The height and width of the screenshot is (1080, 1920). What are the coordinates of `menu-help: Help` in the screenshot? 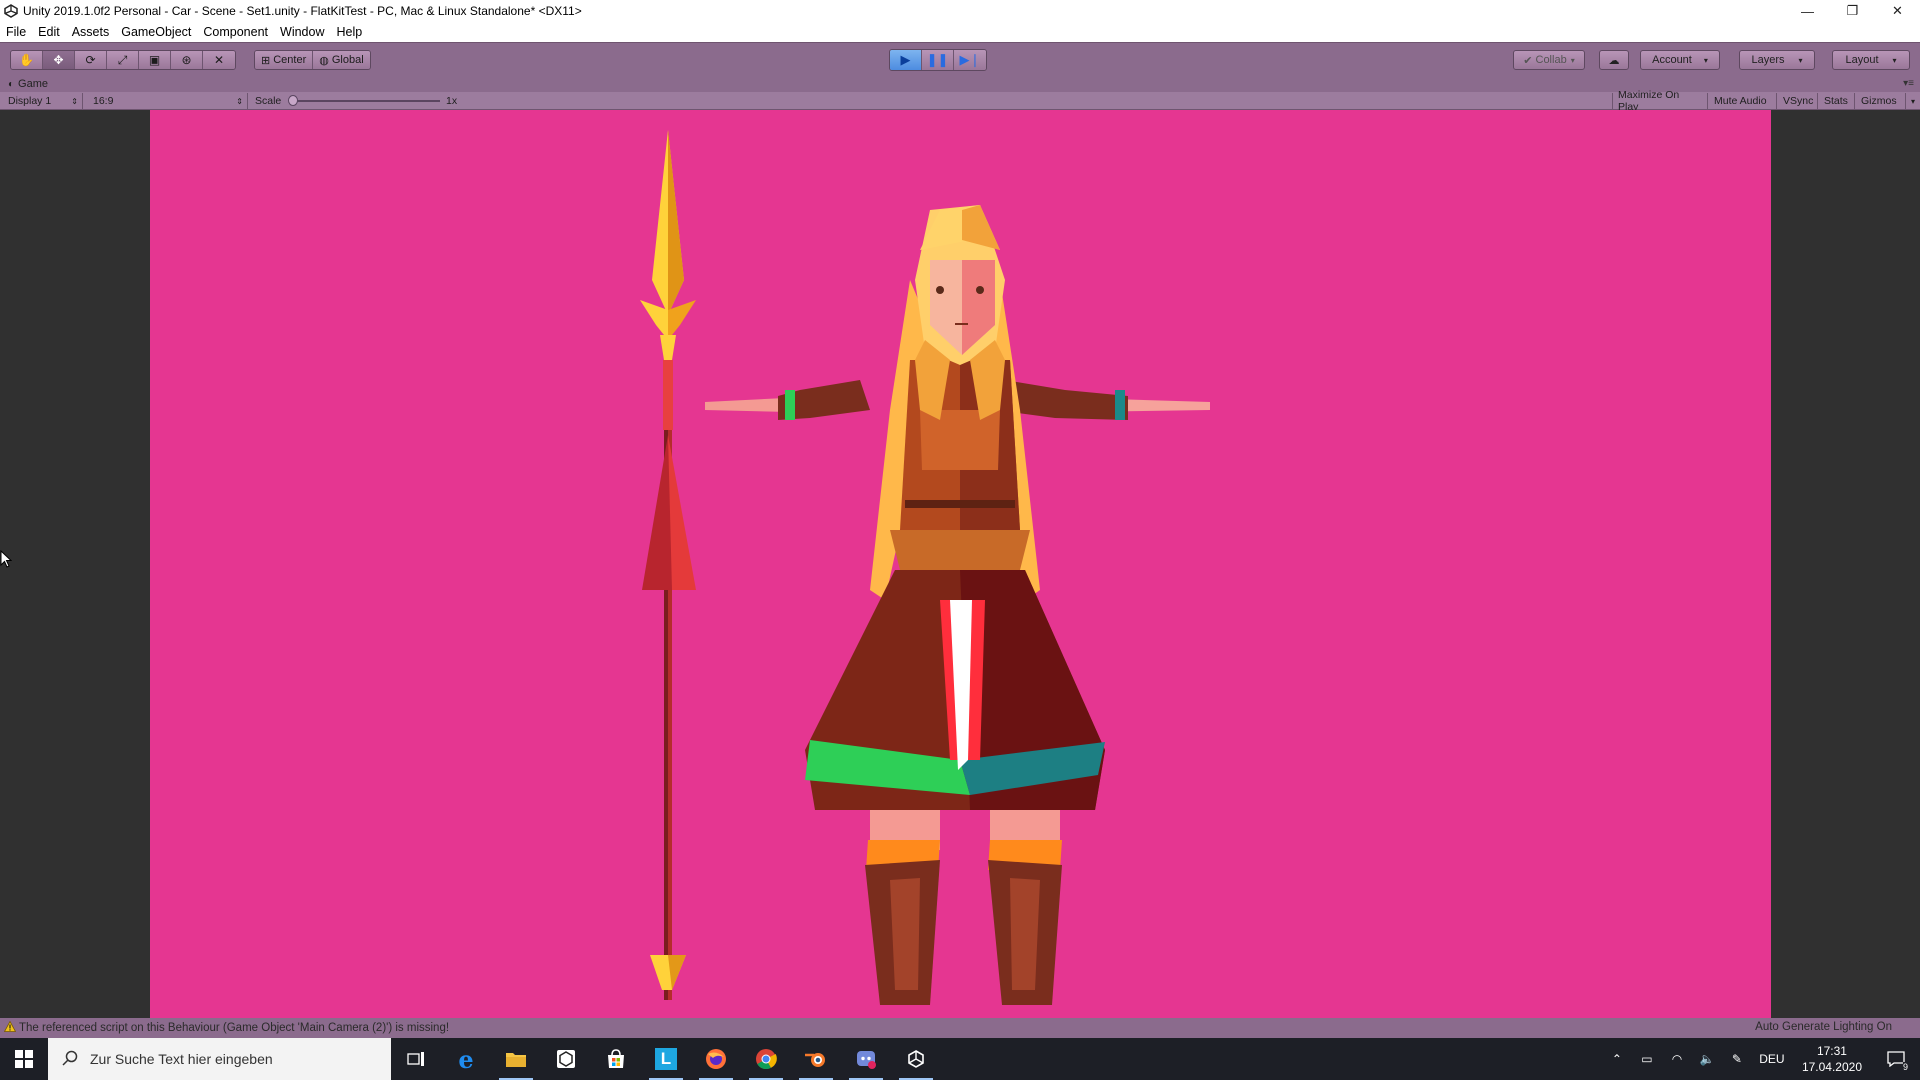 It's located at (349, 32).